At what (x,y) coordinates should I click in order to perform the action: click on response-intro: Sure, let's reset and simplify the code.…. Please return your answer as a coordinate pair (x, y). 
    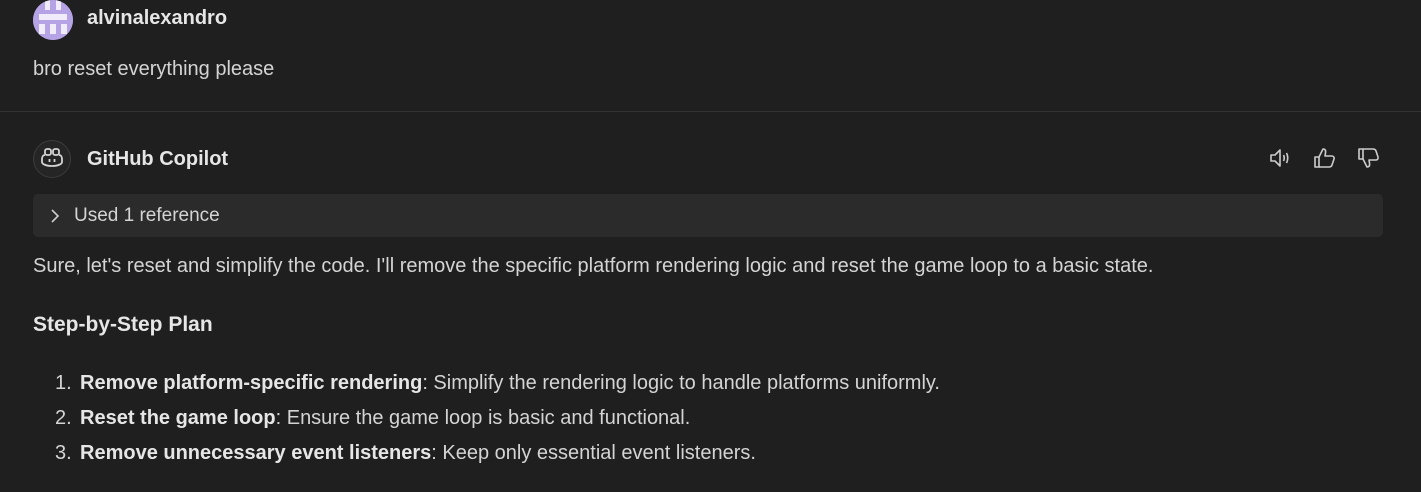
    Looking at the image, I should click on (593, 266).